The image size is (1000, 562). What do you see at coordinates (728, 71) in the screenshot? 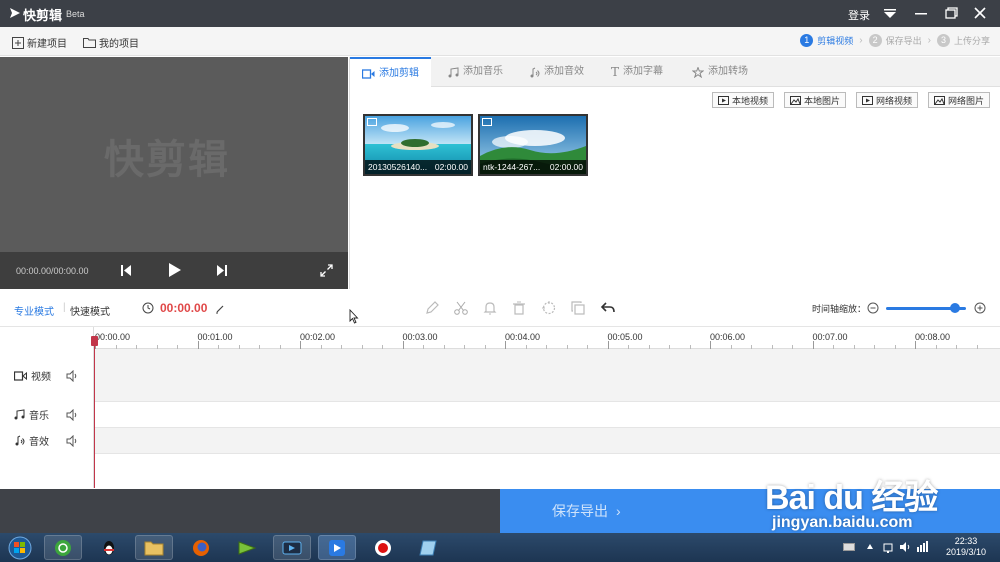
I see `tab-label: 添加转场` at bounding box center [728, 71].